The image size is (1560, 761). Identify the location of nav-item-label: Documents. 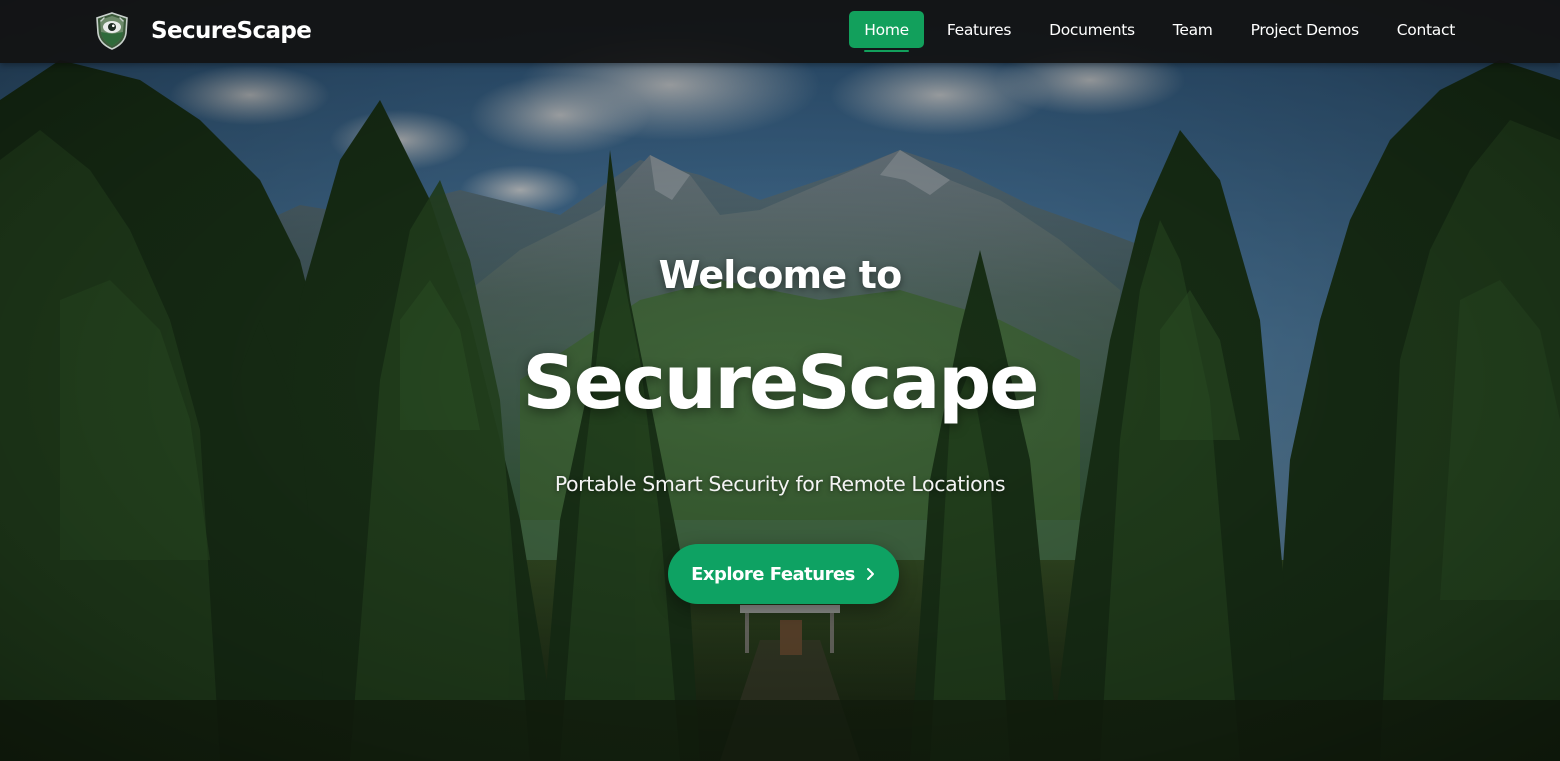
(1092, 29).